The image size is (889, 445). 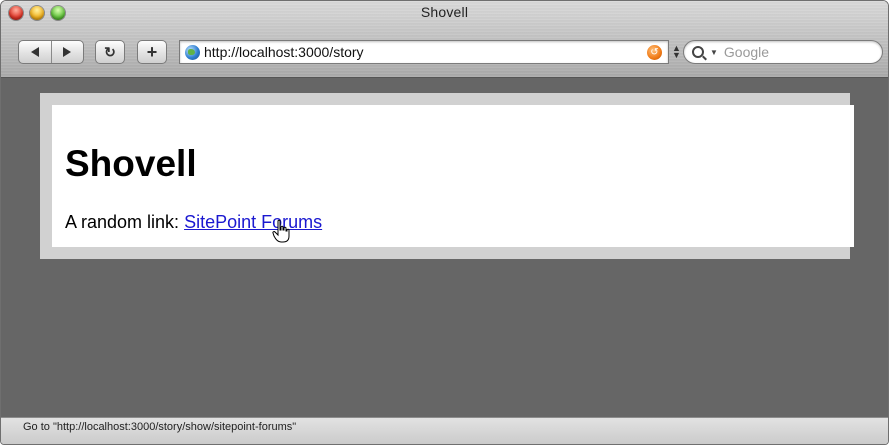 I want to click on address-input: http://localhost:3000/story, so click(x=425, y=52).